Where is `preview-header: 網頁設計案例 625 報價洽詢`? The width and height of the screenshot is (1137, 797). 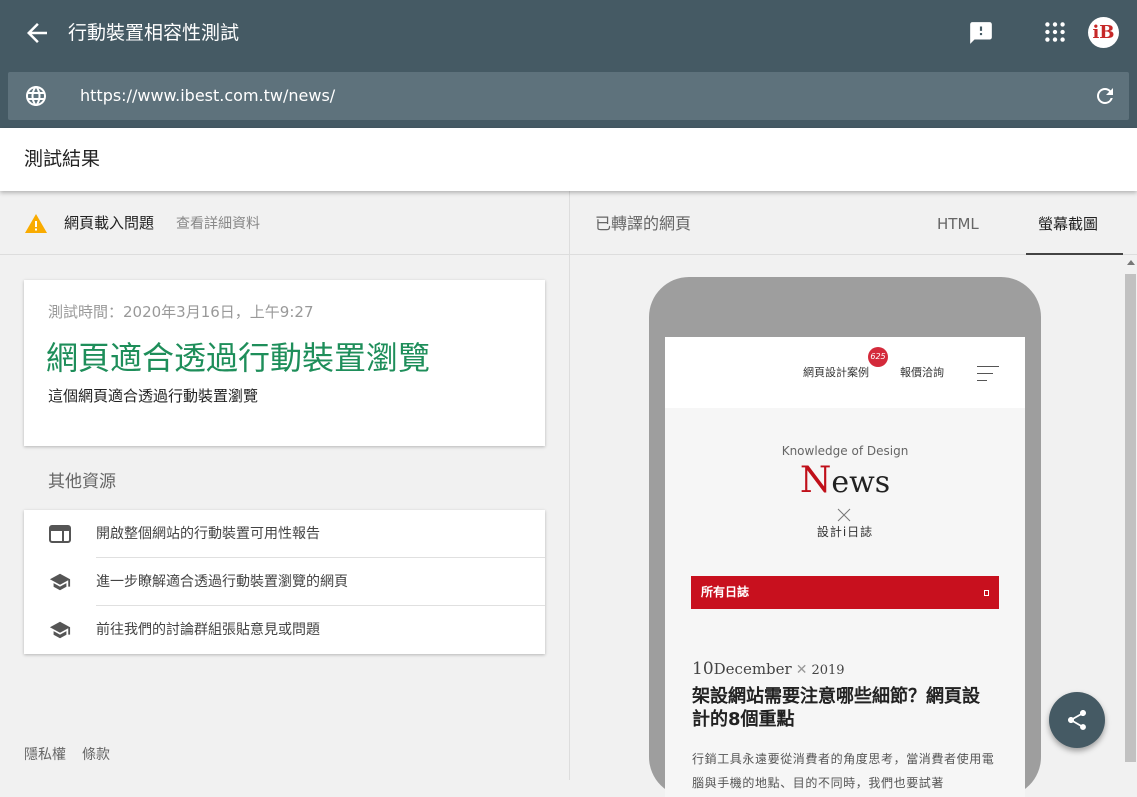 preview-header: 網頁設計案例 625 報價洽詢 is located at coordinates (845, 372).